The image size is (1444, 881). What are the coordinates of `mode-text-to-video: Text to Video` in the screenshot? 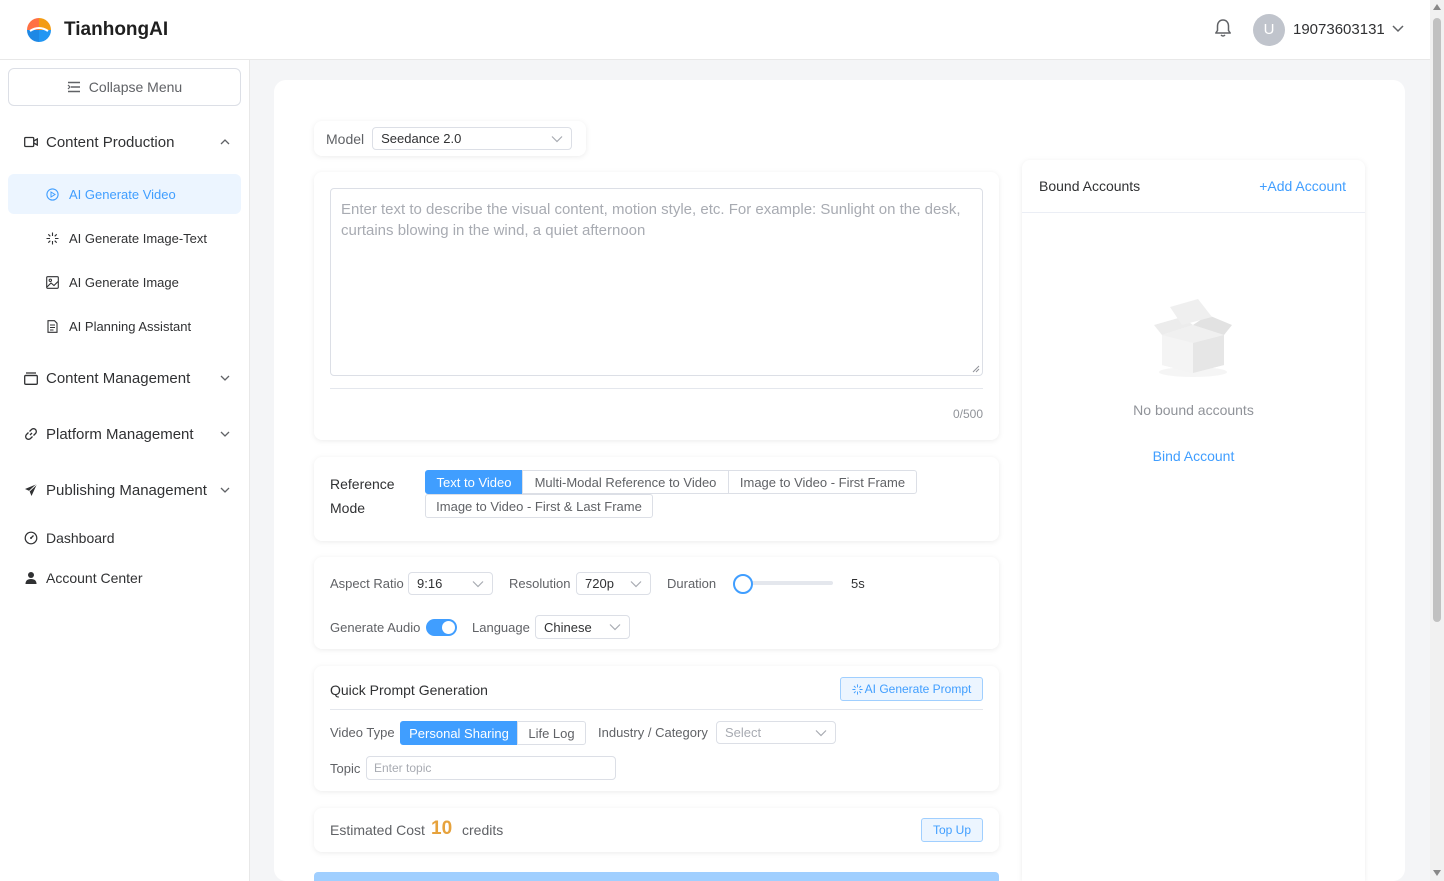 It's located at (474, 482).